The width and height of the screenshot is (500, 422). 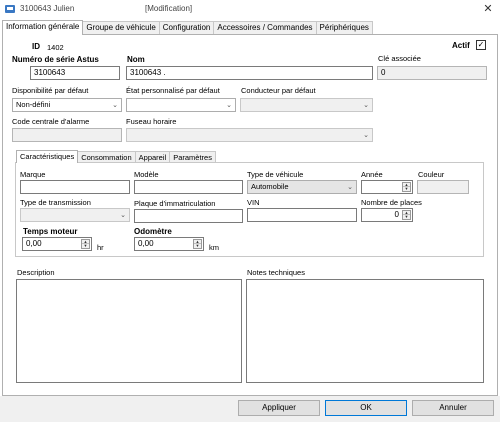 What do you see at coordinates (249, 73) in the screenshot?
I see `name-field: 3100643 .` at bounding box center [249, 73].